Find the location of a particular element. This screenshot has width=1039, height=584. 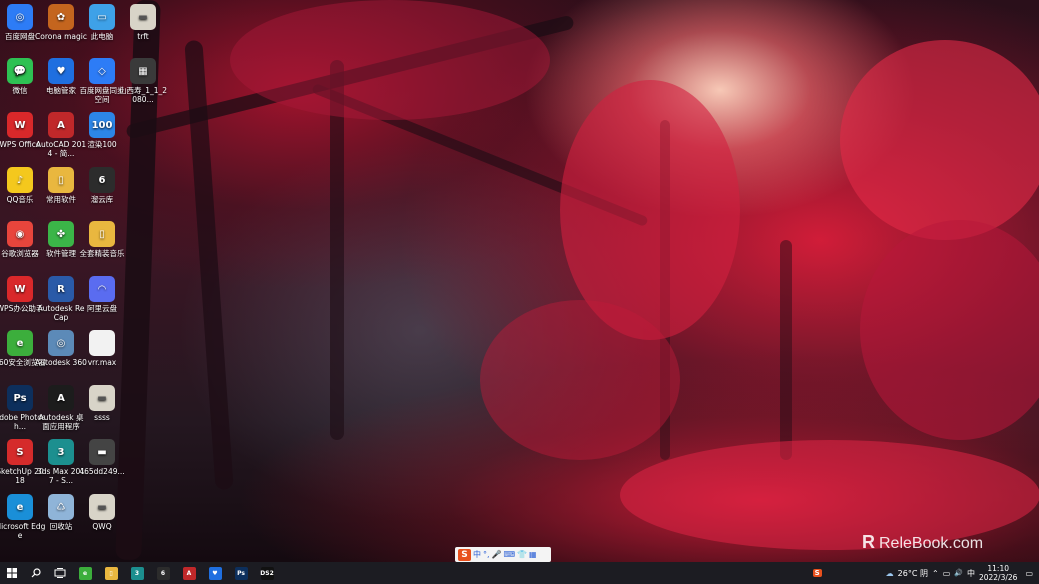

taskbar-app-360-browser: e is located at coordinates (85, 573).